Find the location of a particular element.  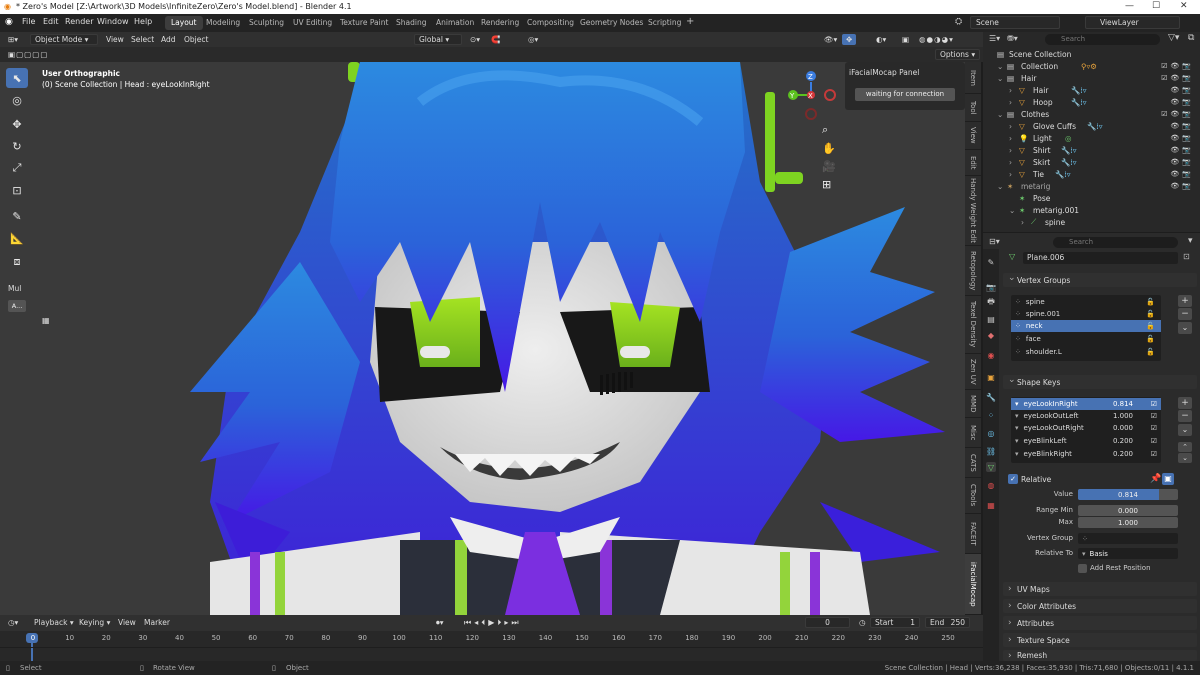

filter-icon: ⛃▾ is located at coordinates (1012, 38).